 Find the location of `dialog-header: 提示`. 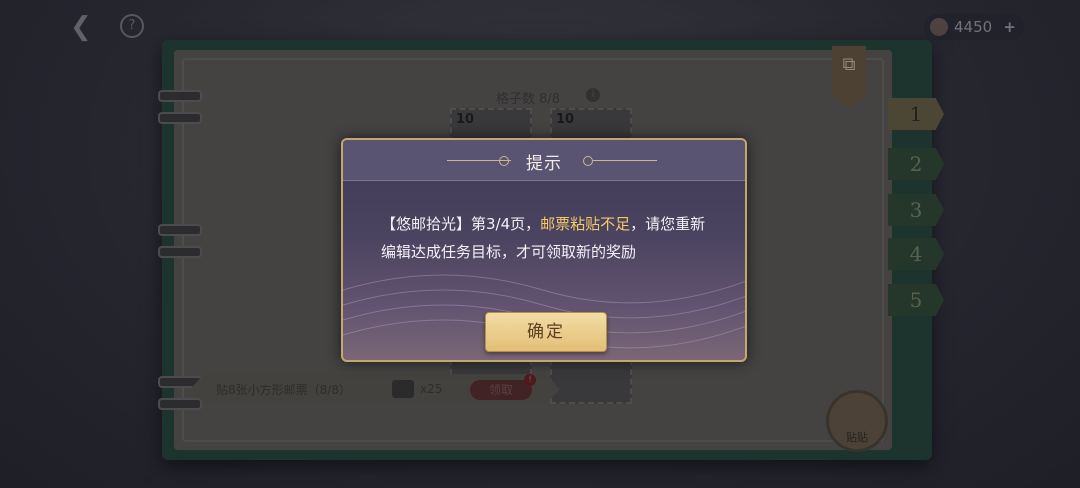

dialog-header: 提示 is located at coordinates (544, 160).